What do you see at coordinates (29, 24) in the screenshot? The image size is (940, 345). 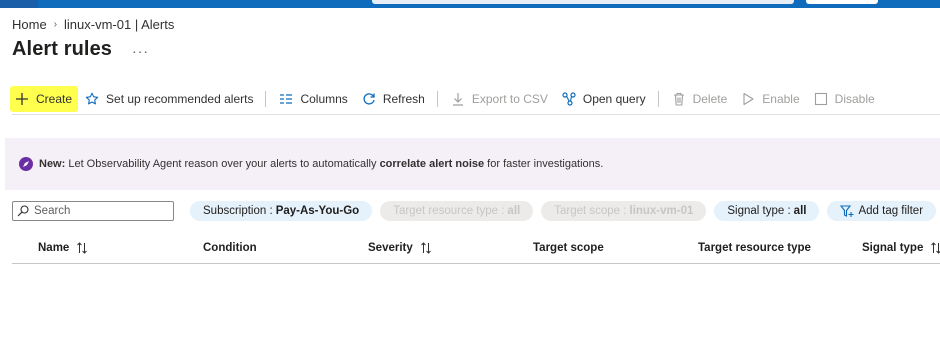 I see `breadcrumb-home: Home` at bounding box center [29, 24].